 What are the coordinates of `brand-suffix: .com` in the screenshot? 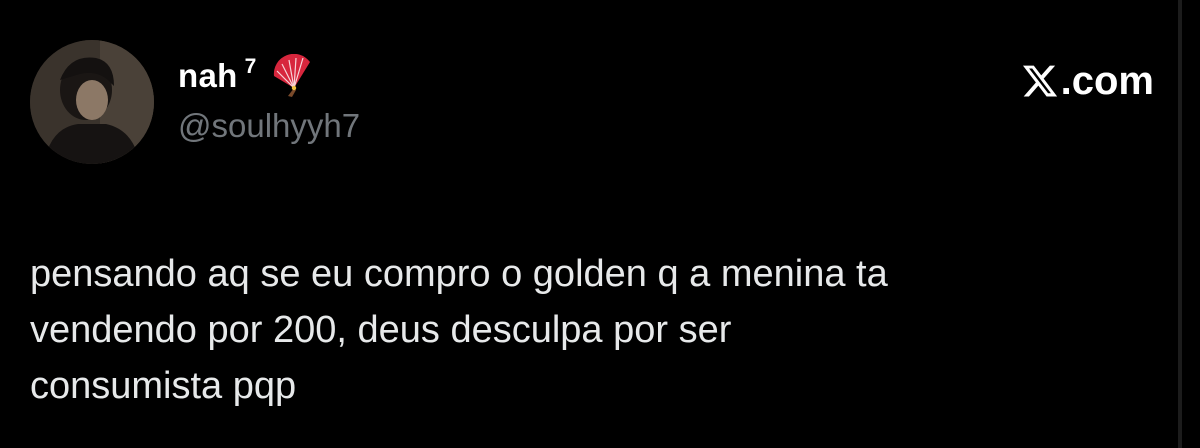 It's located at (1107, 81).